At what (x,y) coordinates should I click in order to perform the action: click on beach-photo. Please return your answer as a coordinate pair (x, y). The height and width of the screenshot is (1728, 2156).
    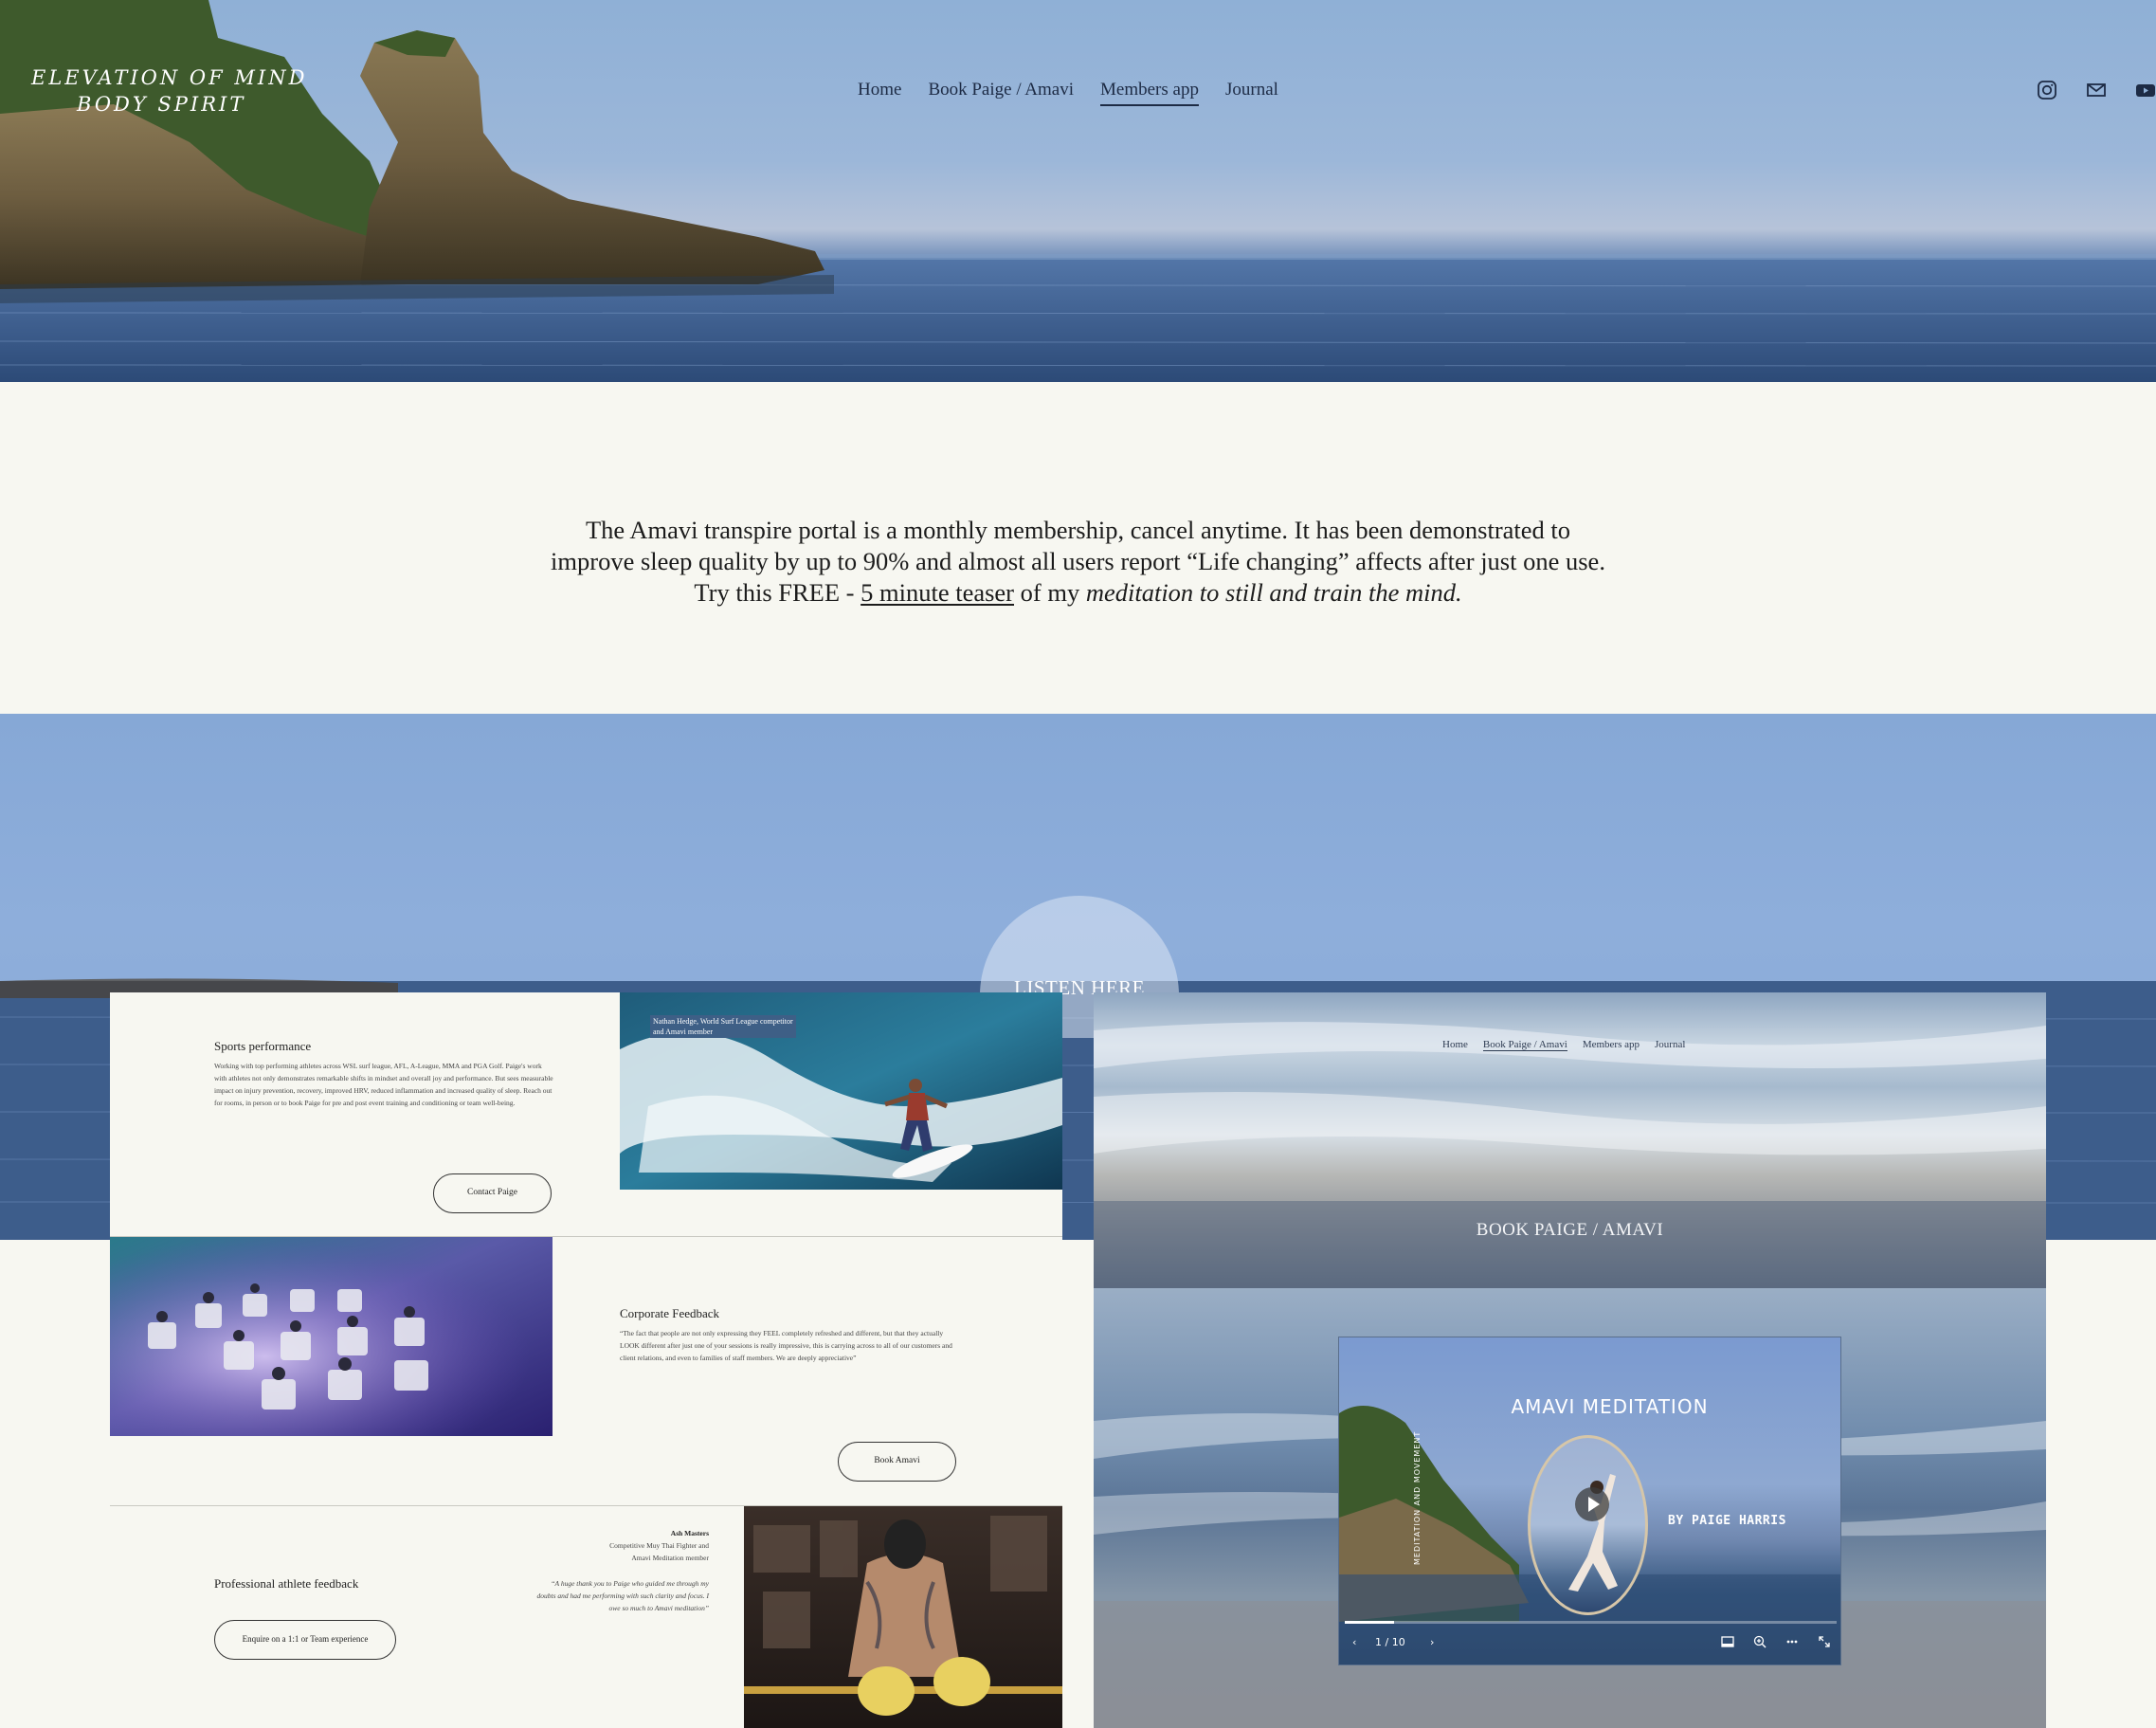
    Looking at the image, I should click on (1570, 1155).